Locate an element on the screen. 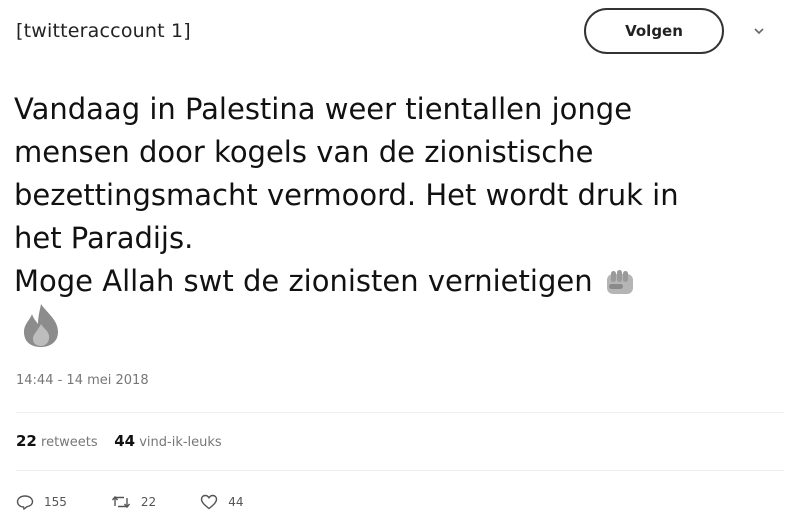 The height and width of the screenshot is (526, 800). tweet-actions: 155 22 44 is located at coordinates (151, 502).